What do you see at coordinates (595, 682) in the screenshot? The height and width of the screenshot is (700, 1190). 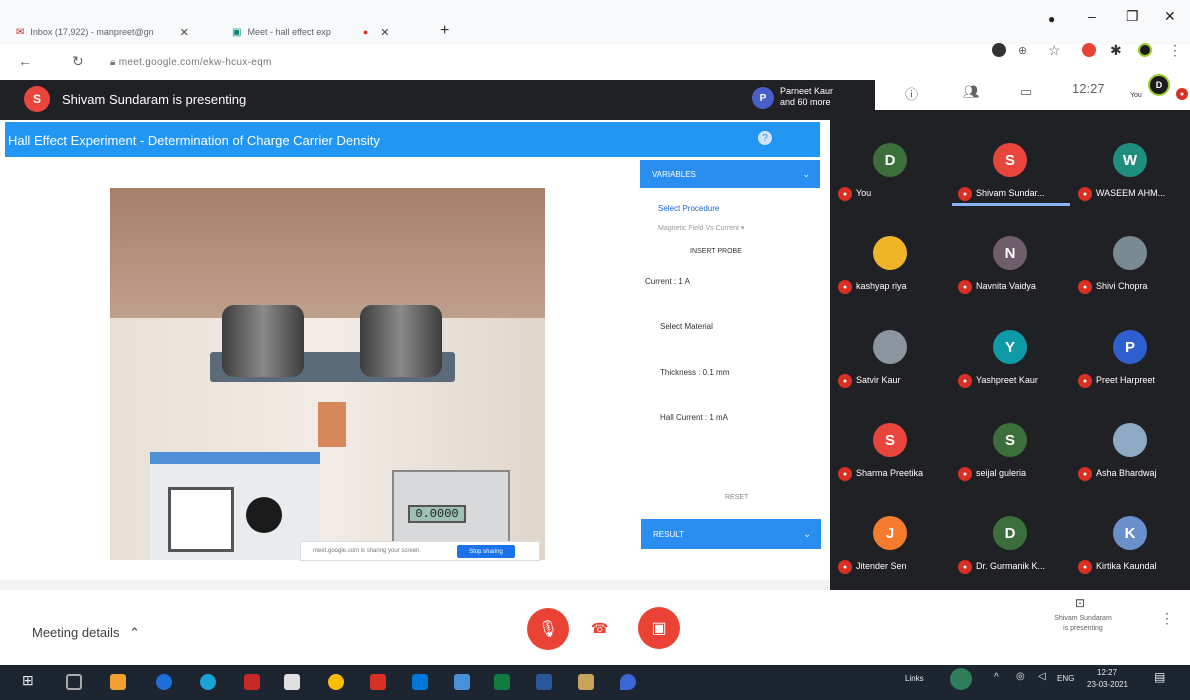 I see `windows-taskbar` at bounding box center [595, 682].